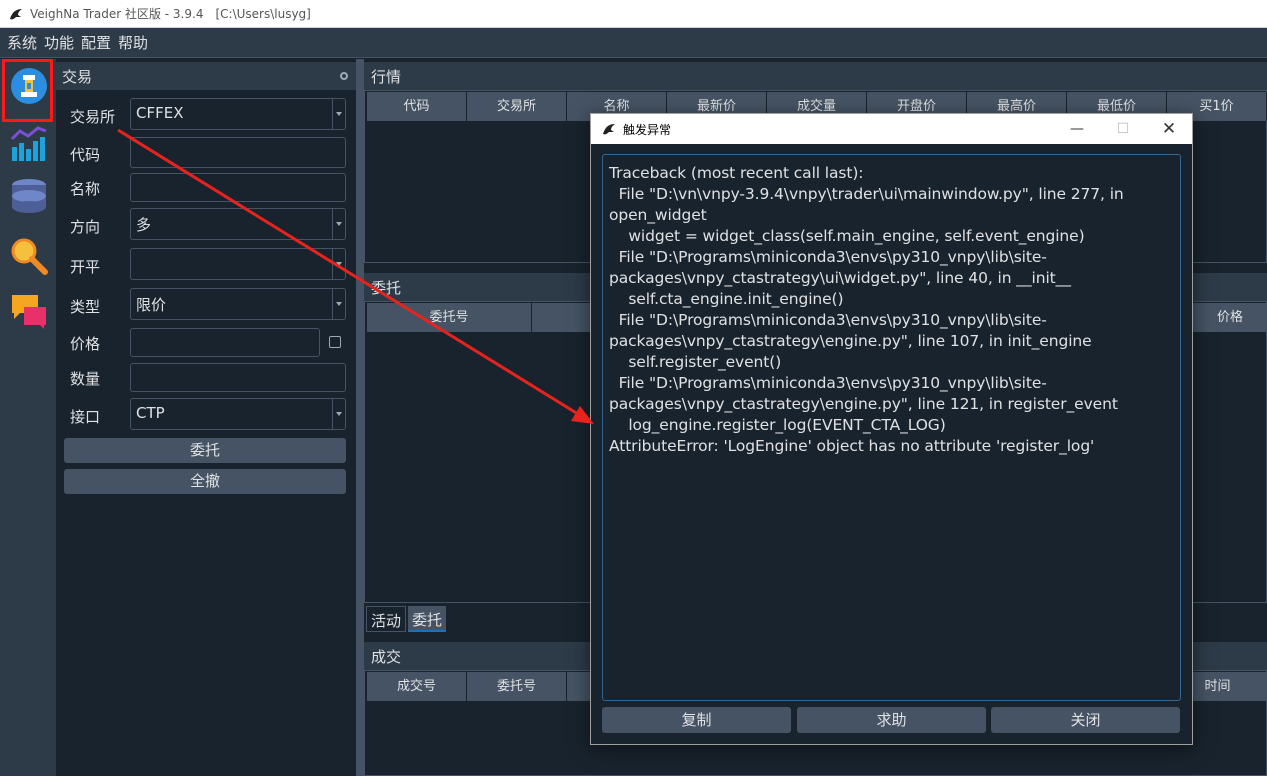 The image size is (1267, 776). What do you see at coordinates (96, 42) in the screenshot?
I see `menu-config: 配置` at bounding box center [96, 42].